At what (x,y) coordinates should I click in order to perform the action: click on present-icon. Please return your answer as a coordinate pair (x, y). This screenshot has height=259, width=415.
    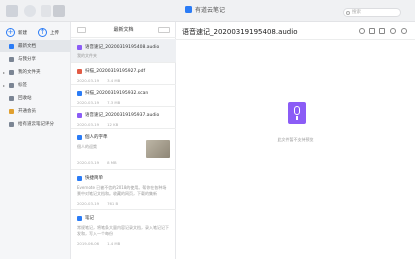
    Looking at the image, I should click on (382, 31).